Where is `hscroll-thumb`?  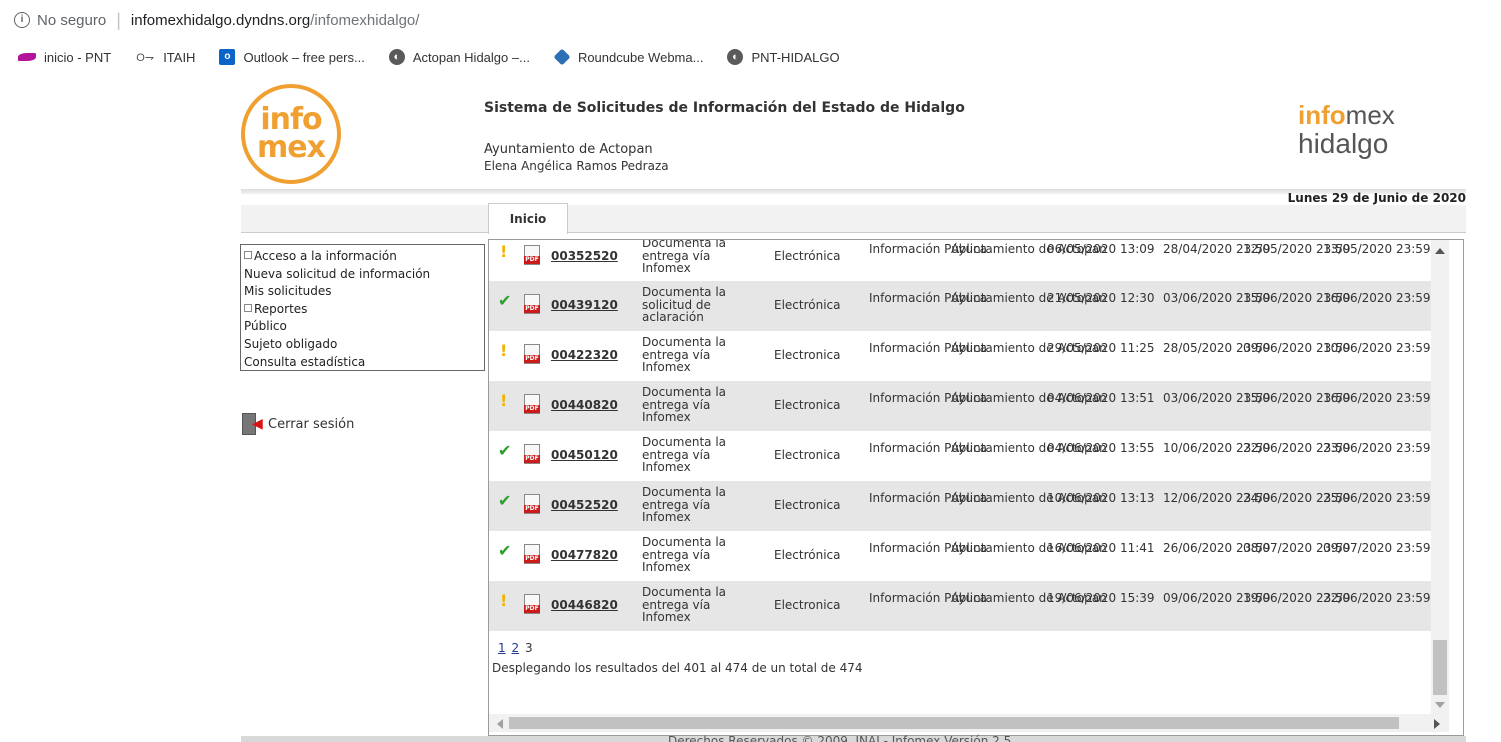
hscroll-thumb is located at coordinates (954, 723).